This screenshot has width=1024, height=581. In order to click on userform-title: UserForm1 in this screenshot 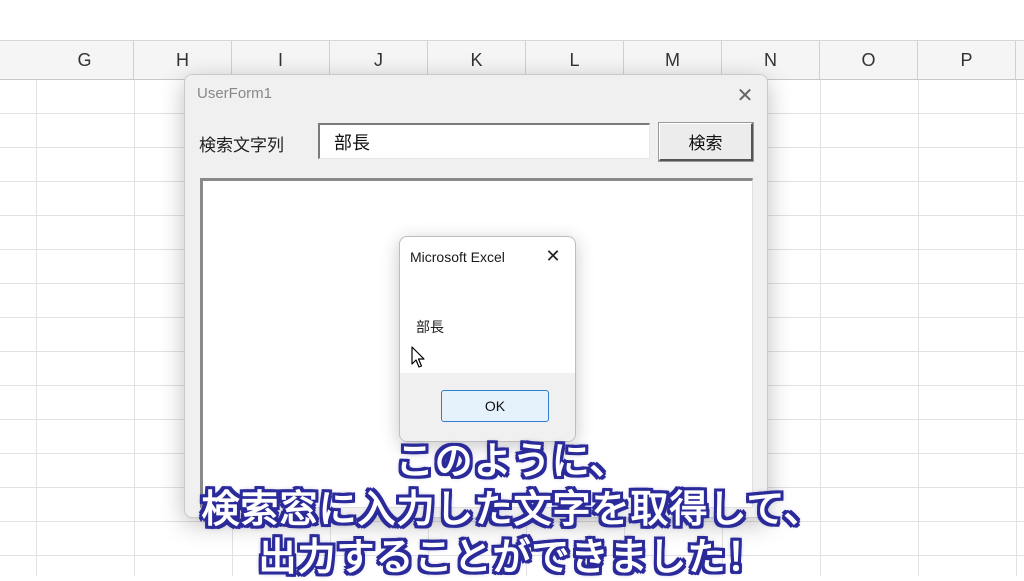, I will do `click(235, 93)`.